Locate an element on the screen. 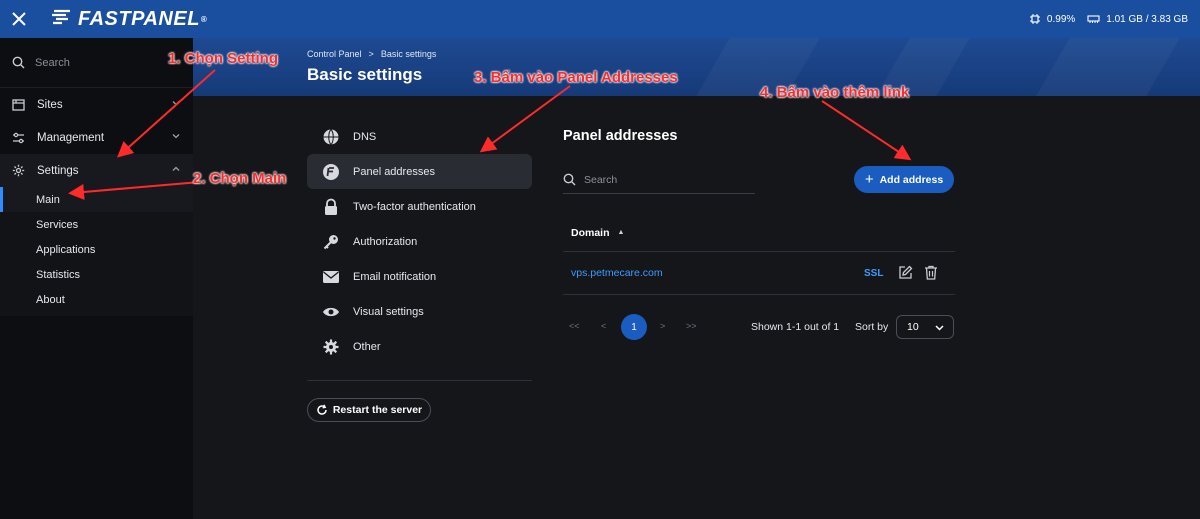 This screenshot has height=519, width=1200. sidebar-subitem-applications: Applications is located at coordinates (96, 249).